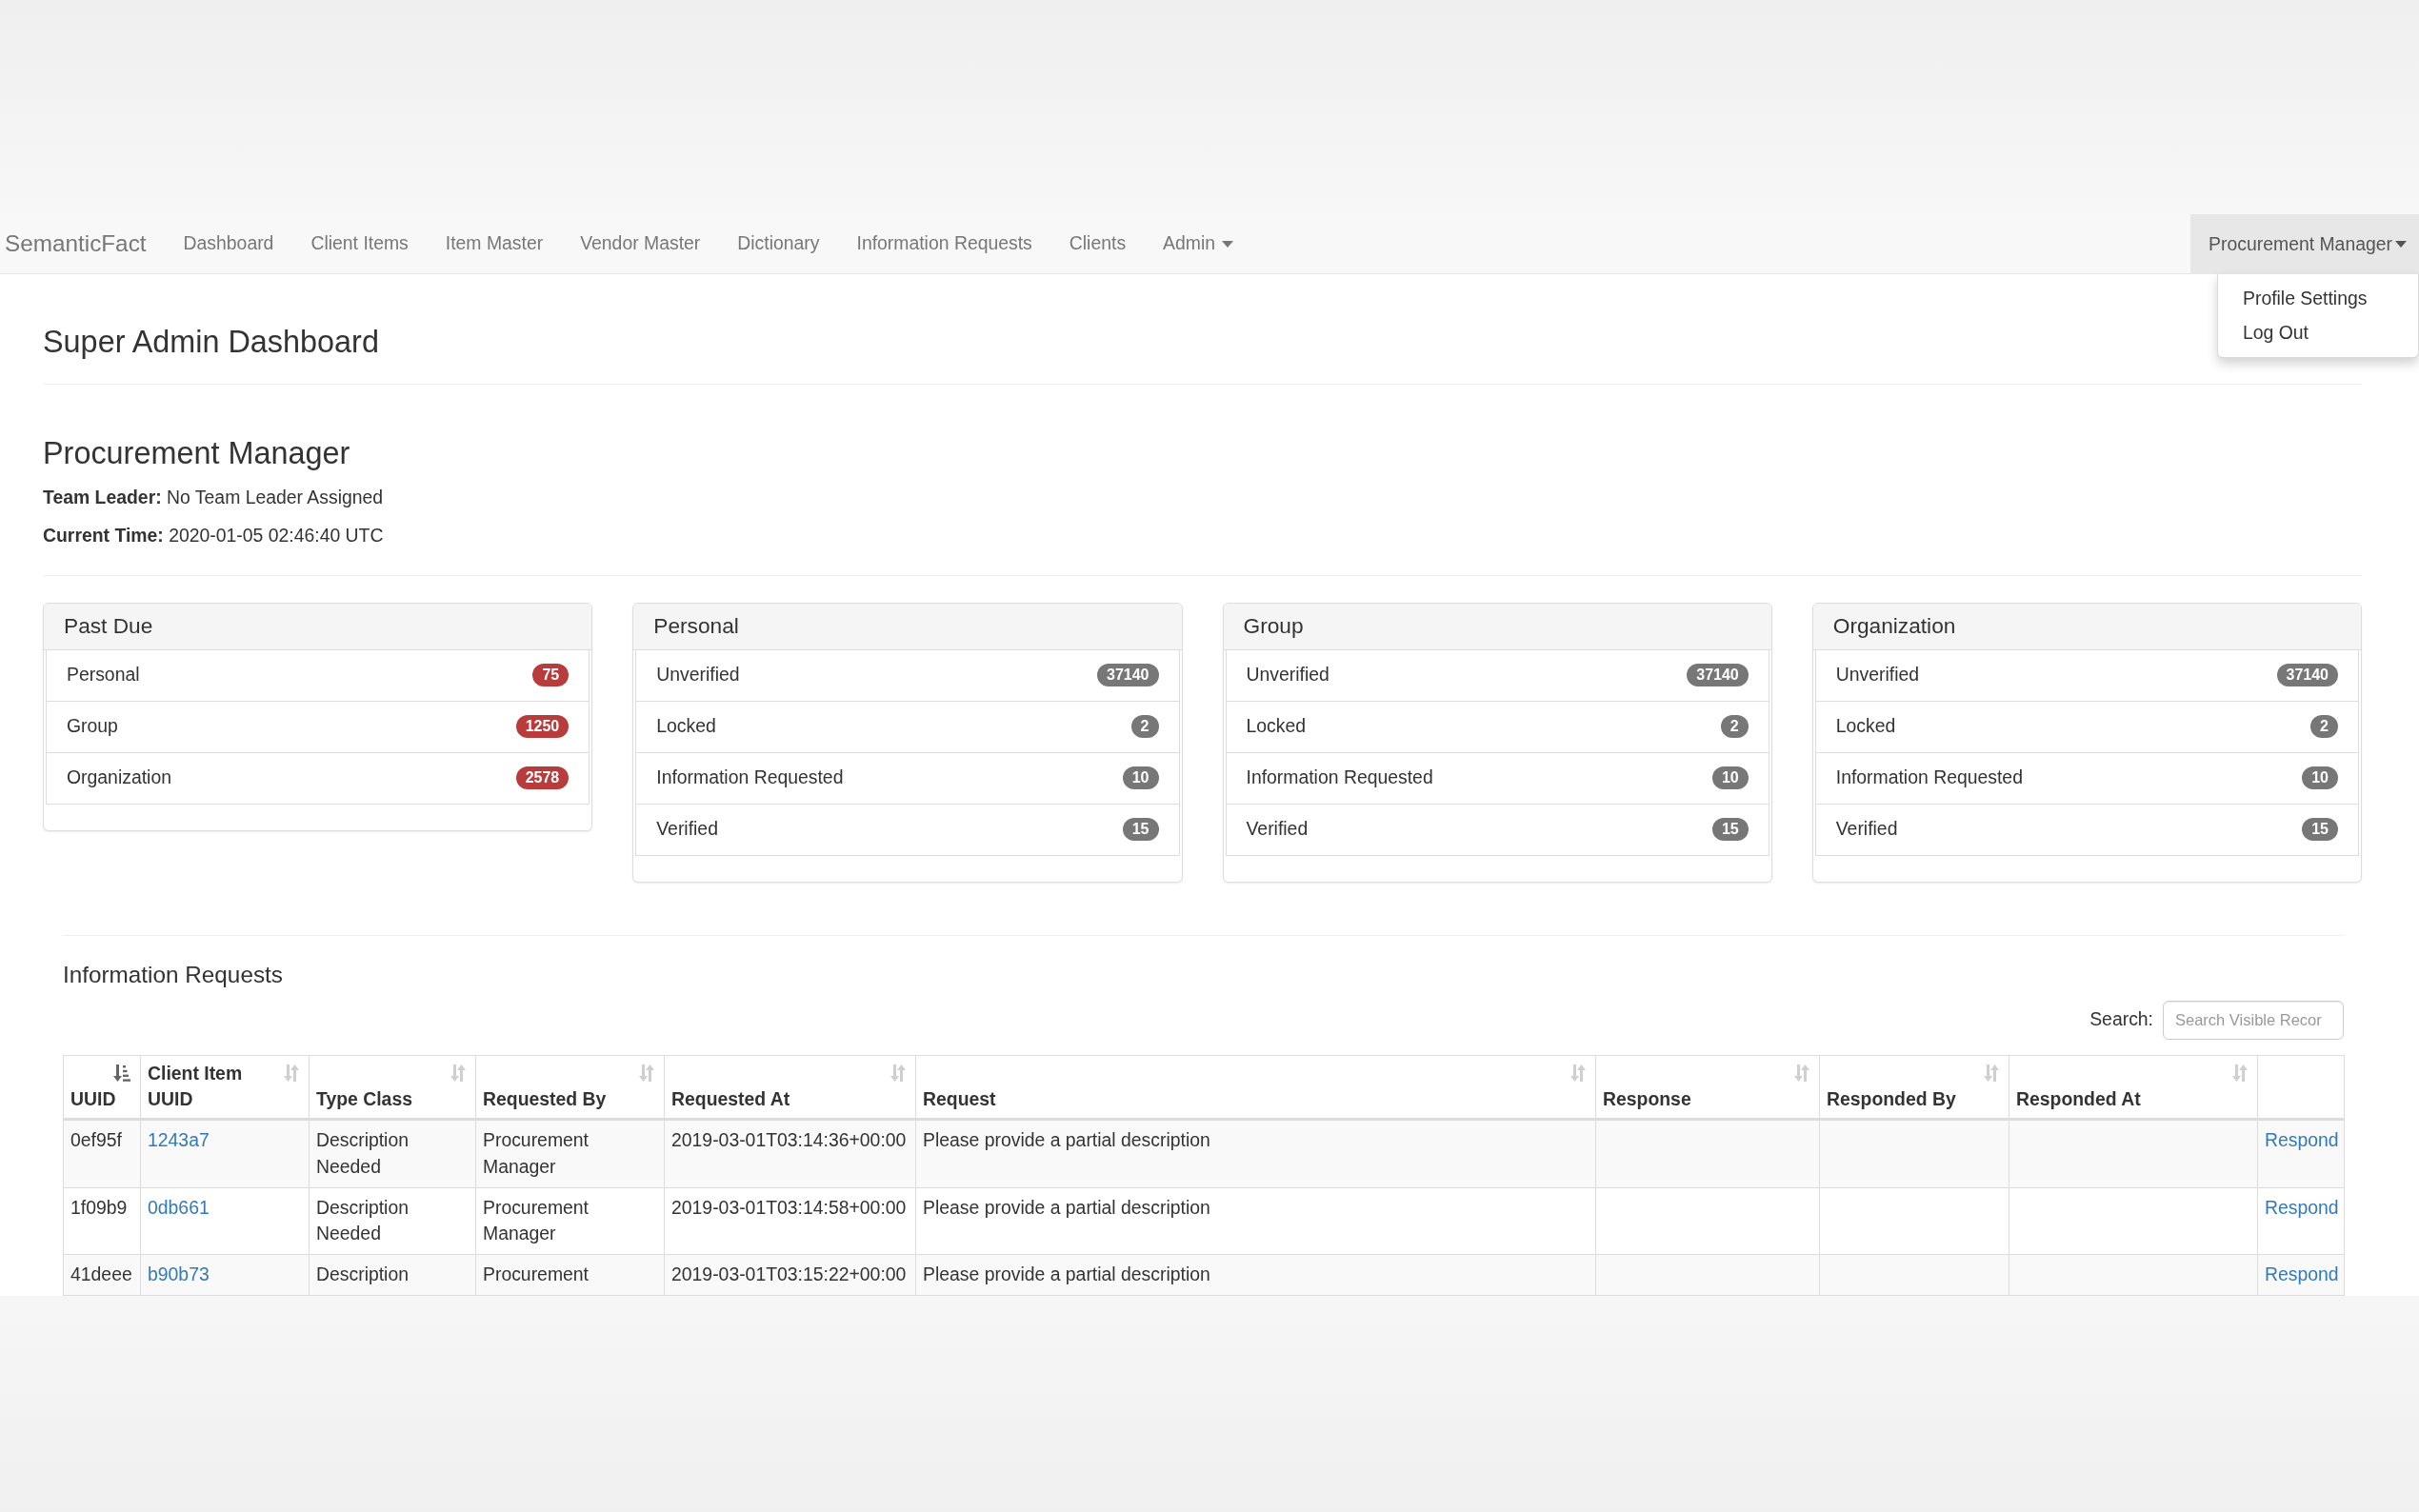  What do you see at coordinates (640, 243) in the screenshot?
I see `nav-link: Vendor Master` at bounding box center [640, 243].